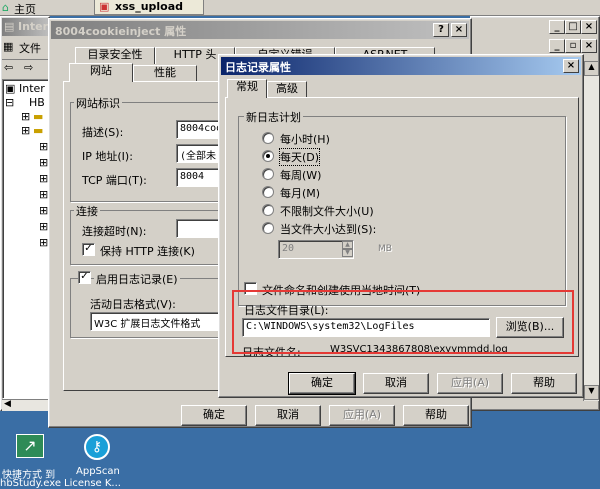  What do you see at coordinates (268, 228) in the screenshot?
I see `radio-size` at bounding box center [268, 228].